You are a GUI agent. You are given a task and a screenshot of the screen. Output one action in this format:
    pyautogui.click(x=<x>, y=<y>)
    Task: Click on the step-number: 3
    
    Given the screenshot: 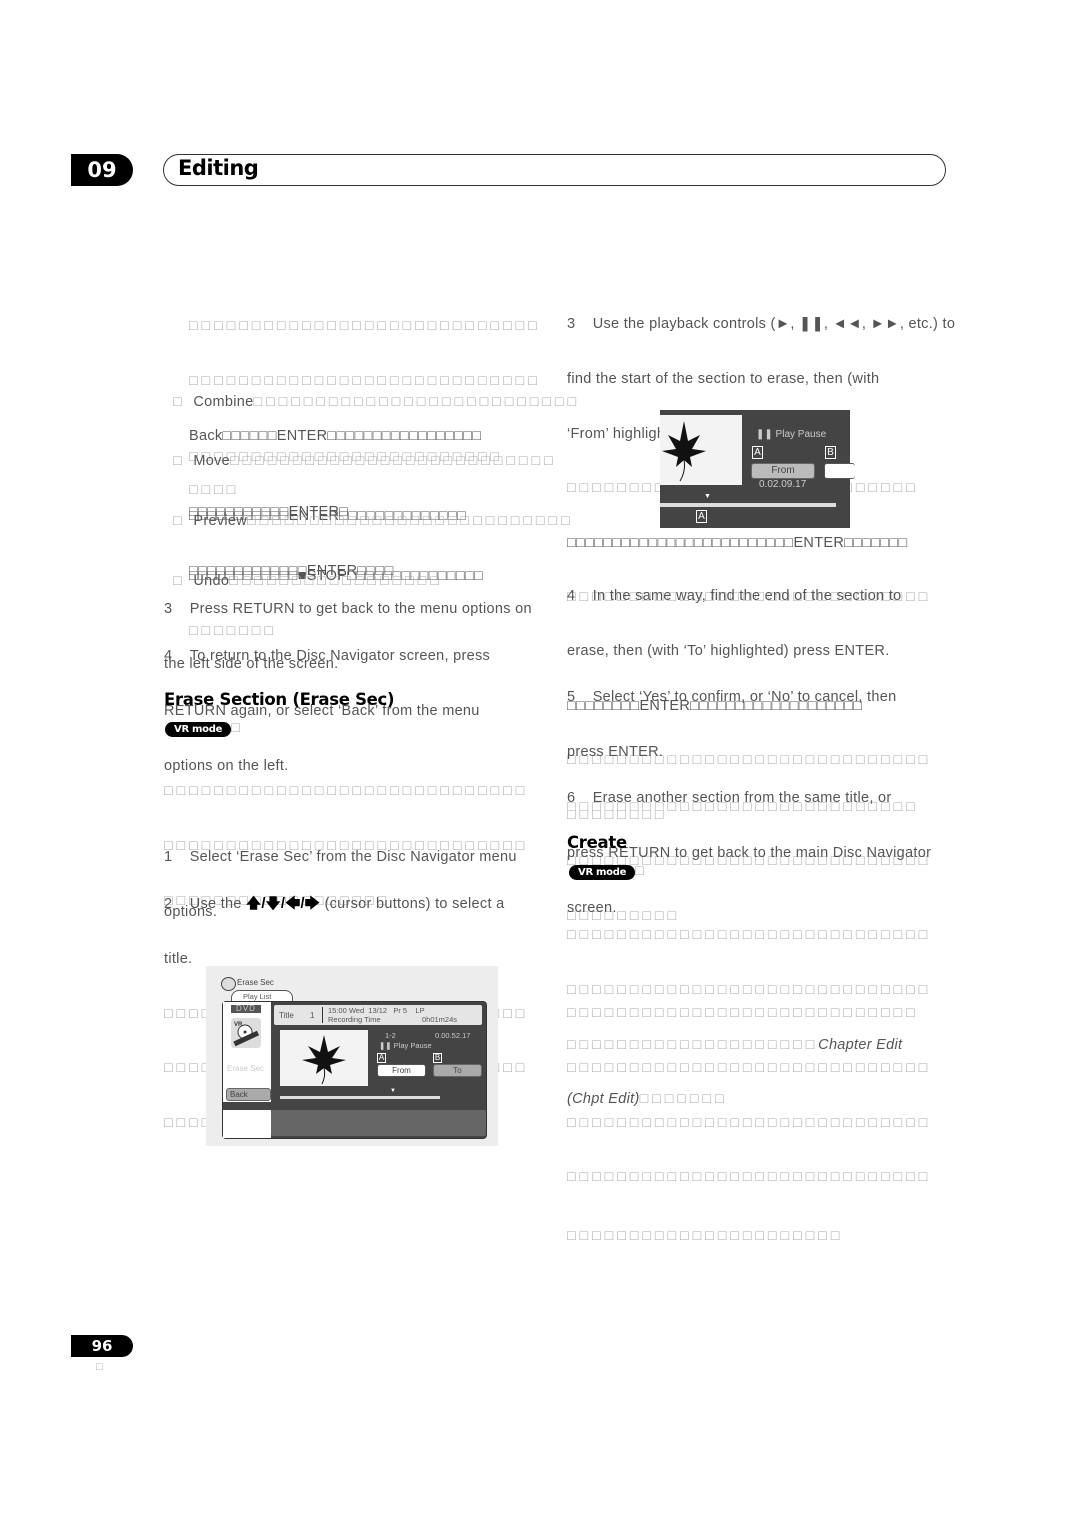 What is the action you would take?
    pyautogui.click(x=571, y=324)
    